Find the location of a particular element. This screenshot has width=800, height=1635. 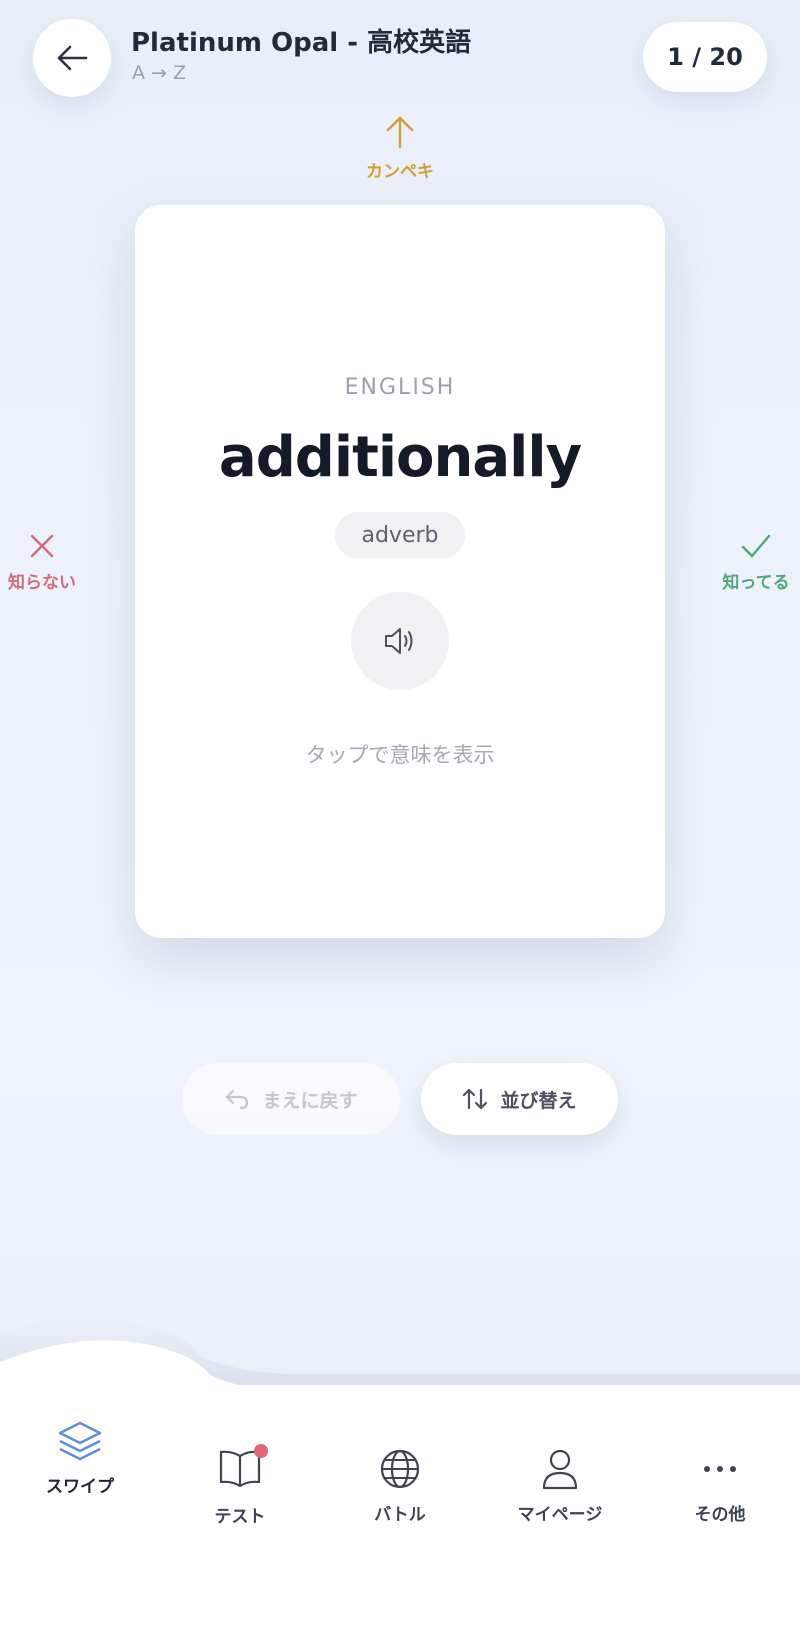

arrow-up-icon is located at coordinates (400, 132).